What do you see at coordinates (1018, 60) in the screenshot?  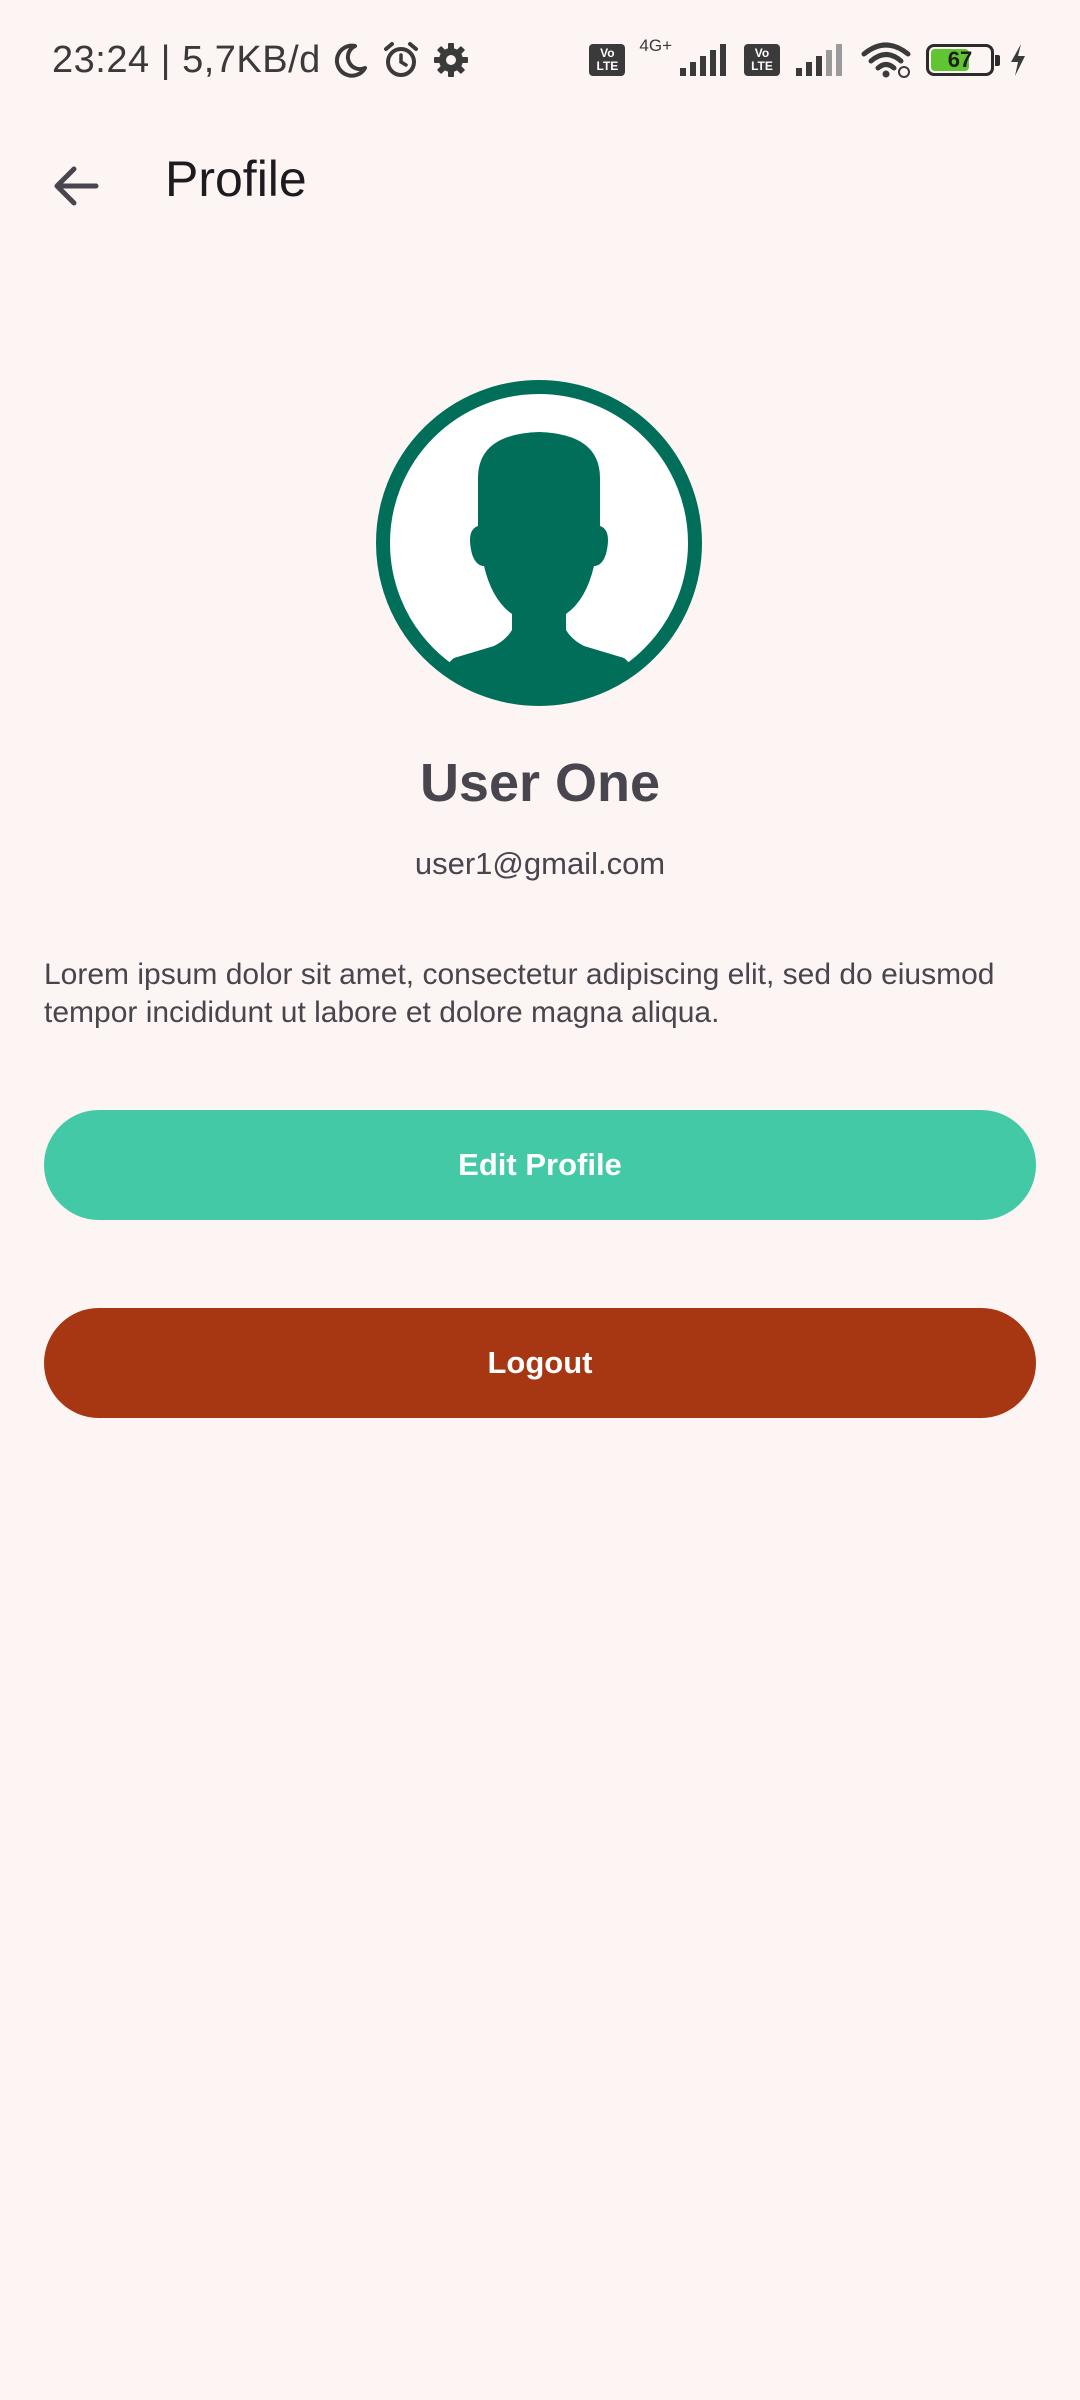 I see `charging-bolt-icon` at bounding box center [1018, 60].